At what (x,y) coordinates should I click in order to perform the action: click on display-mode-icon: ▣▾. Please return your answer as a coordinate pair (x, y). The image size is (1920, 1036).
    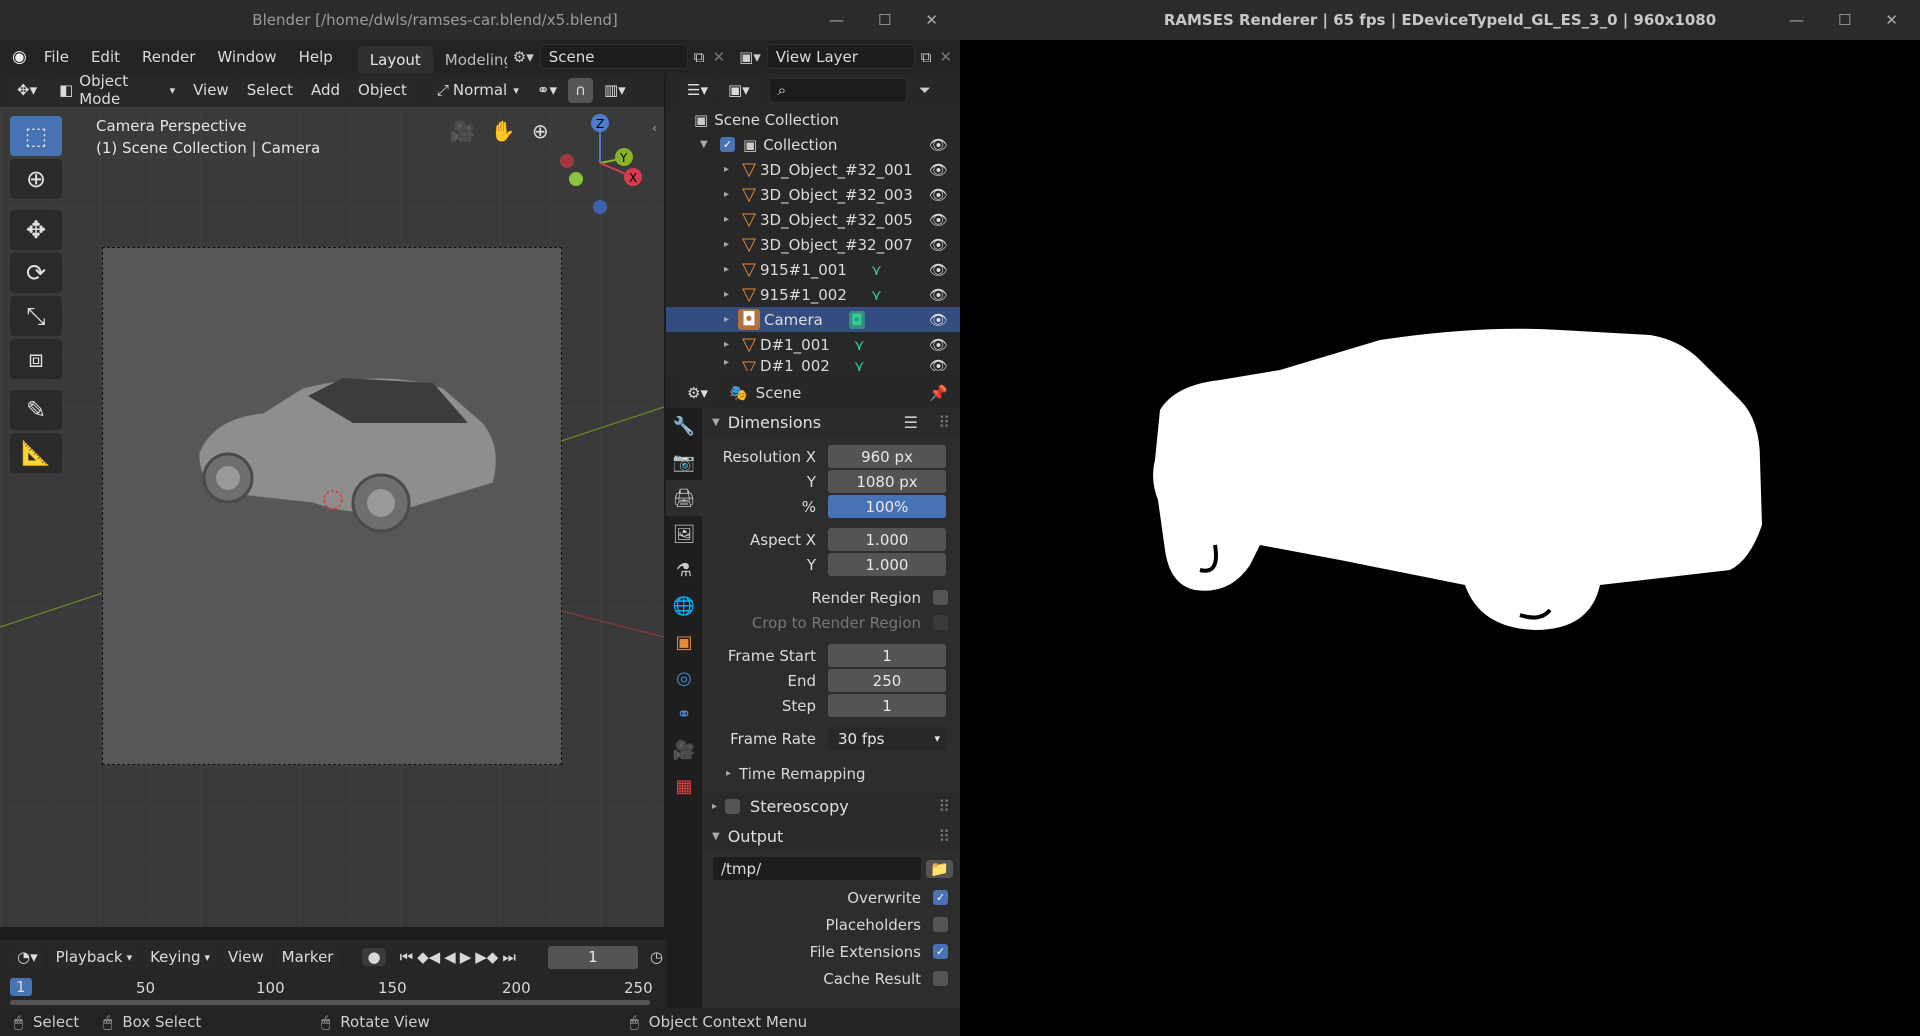
    Looking at the image, I should click on (738, 90).